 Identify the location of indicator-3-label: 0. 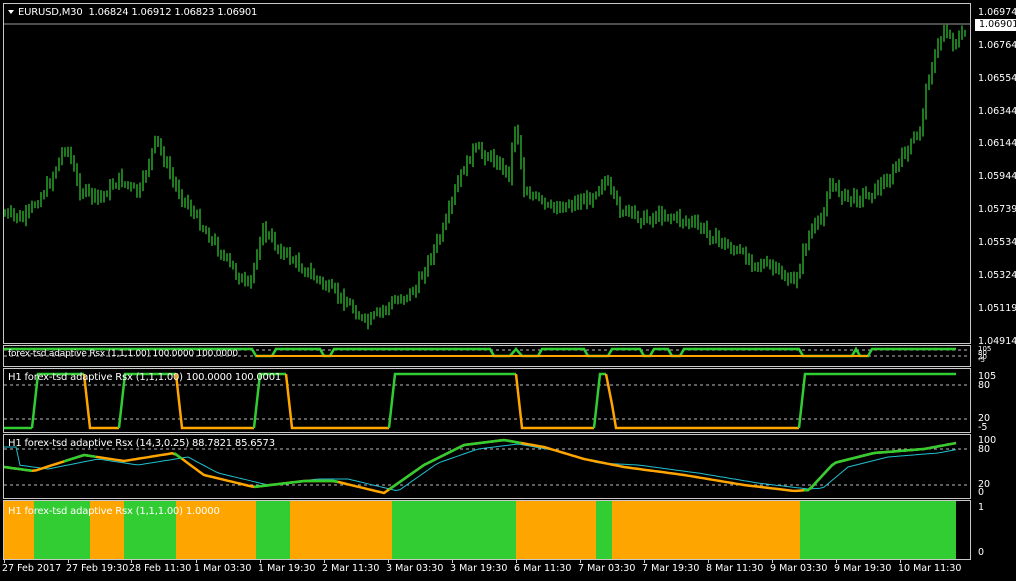
(981, 492).